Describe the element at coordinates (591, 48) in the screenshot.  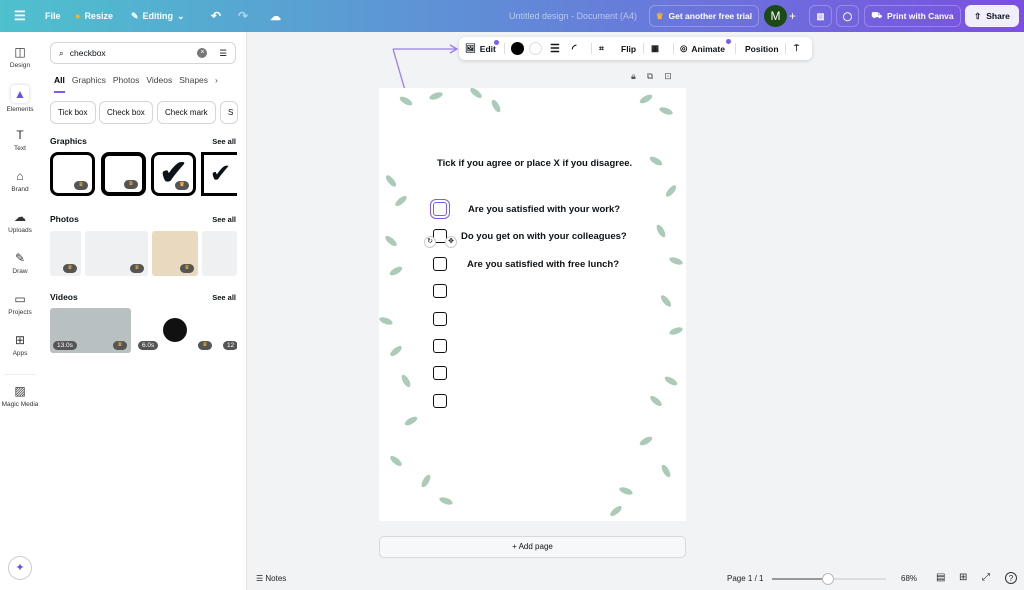
I see `divider` at that location.